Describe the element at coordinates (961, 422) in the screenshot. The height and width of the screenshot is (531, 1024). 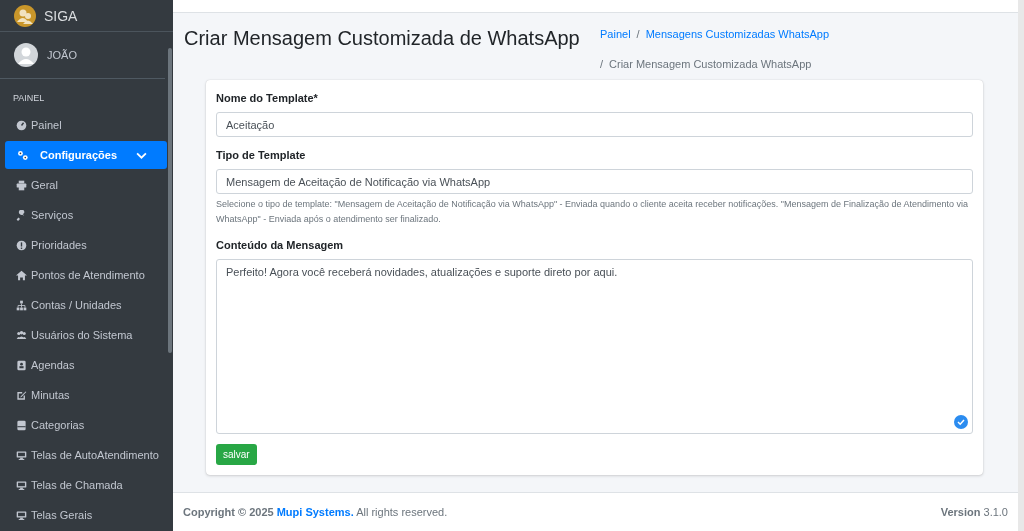
I see `check-icon` at that location.